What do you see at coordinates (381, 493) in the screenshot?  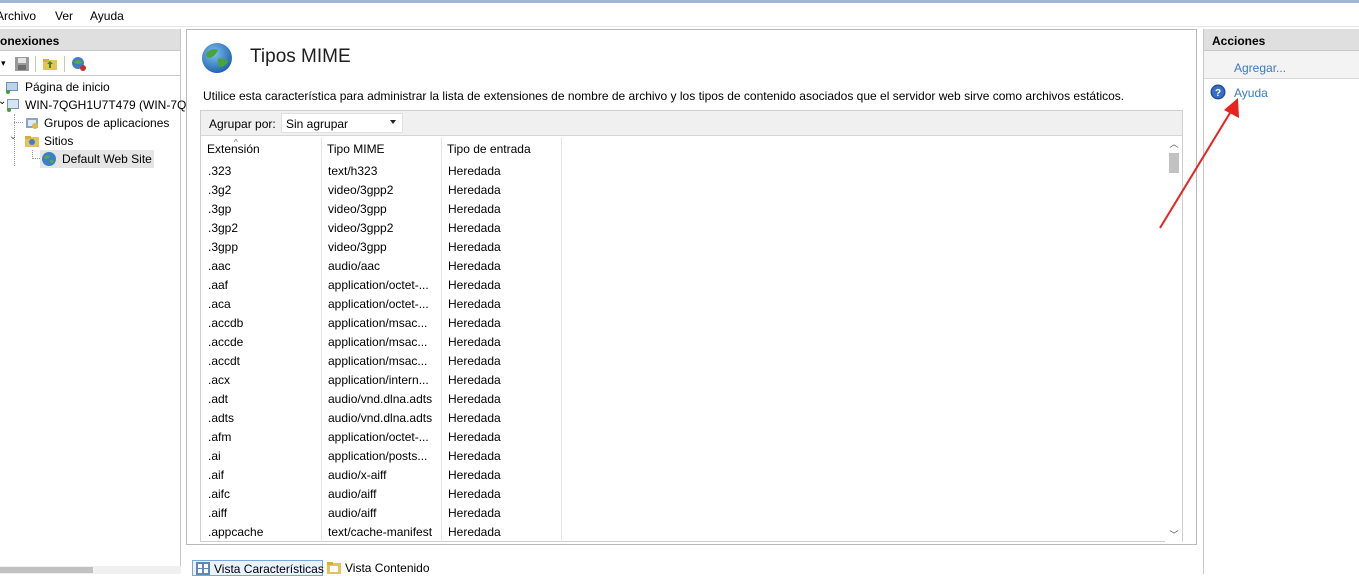 I see `table-row: .aifc audio/aiff Heredada` at bounding box center [381, 493].